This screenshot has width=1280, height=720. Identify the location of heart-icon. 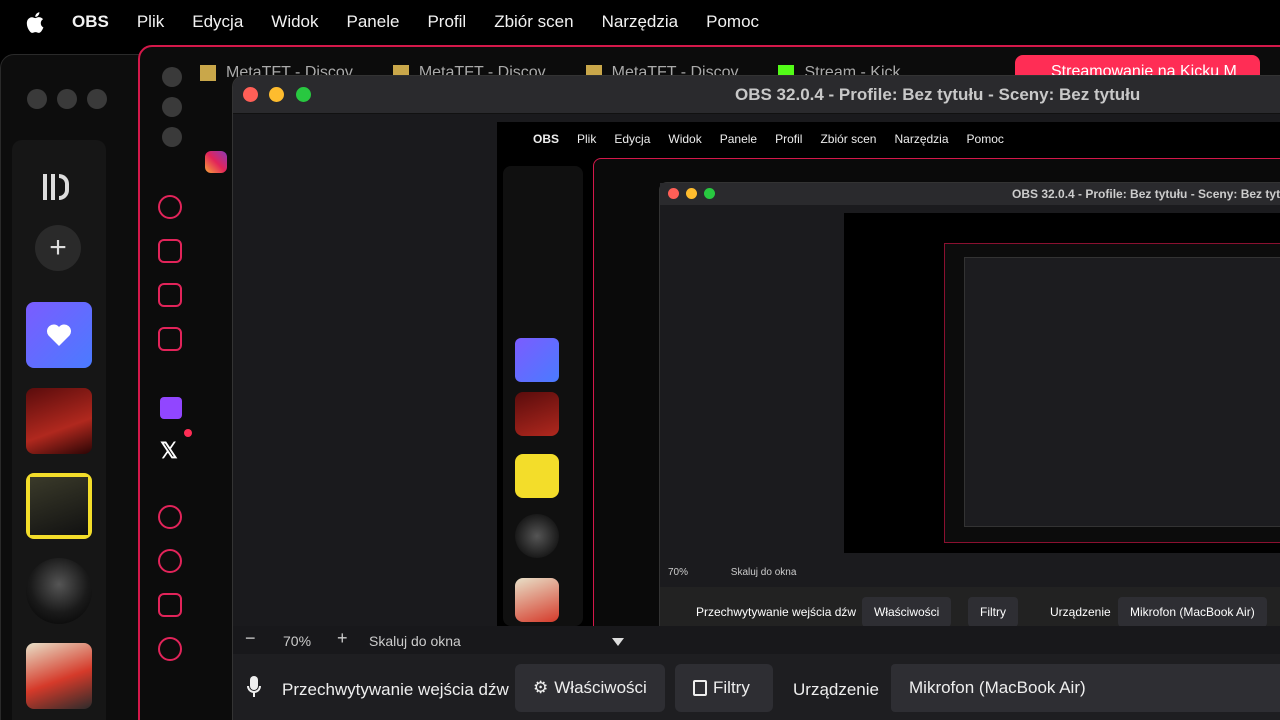
(59, 335).